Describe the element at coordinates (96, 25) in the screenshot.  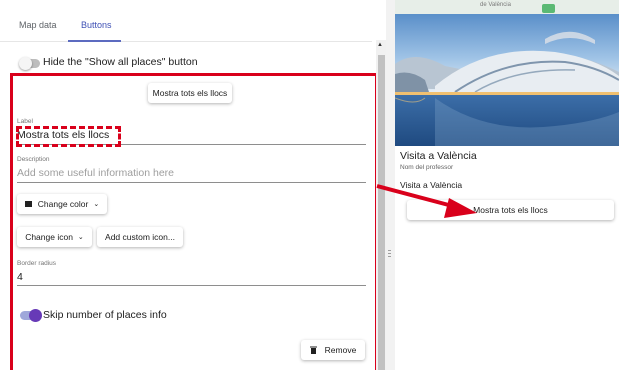
I see `tab-buttons: Buttons` at that location.